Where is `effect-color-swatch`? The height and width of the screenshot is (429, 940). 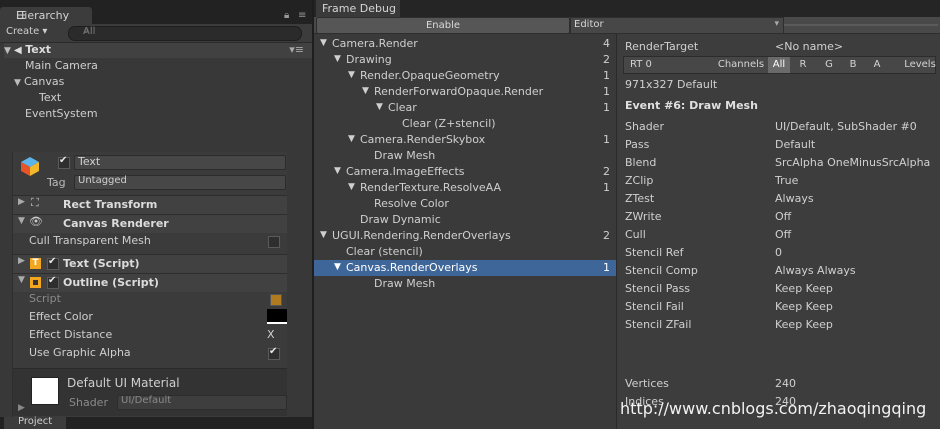
effect-color-swatch is located at coordinates (277, 316).